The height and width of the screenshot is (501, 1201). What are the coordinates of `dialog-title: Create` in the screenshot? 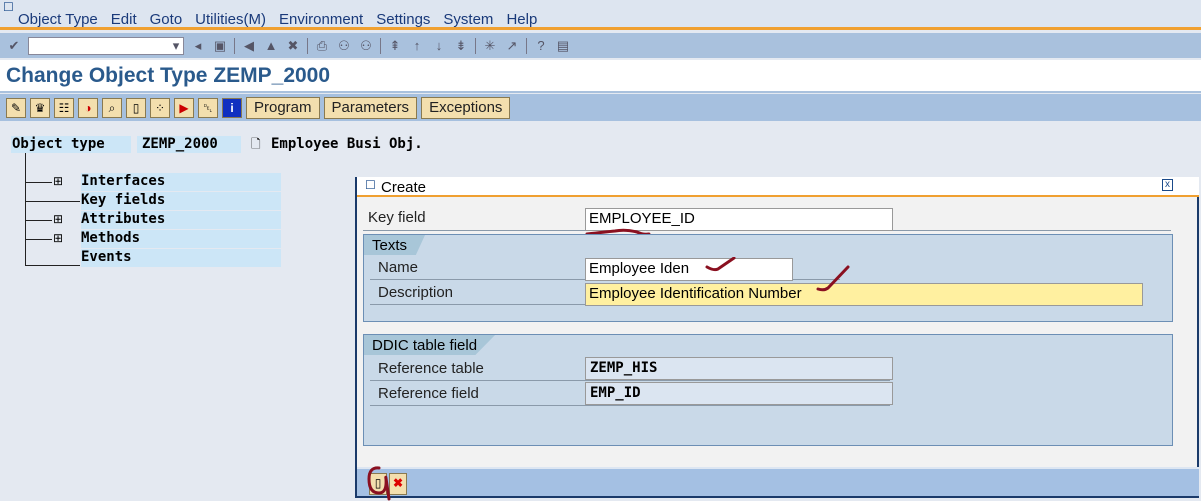 It's located at (404, 187).